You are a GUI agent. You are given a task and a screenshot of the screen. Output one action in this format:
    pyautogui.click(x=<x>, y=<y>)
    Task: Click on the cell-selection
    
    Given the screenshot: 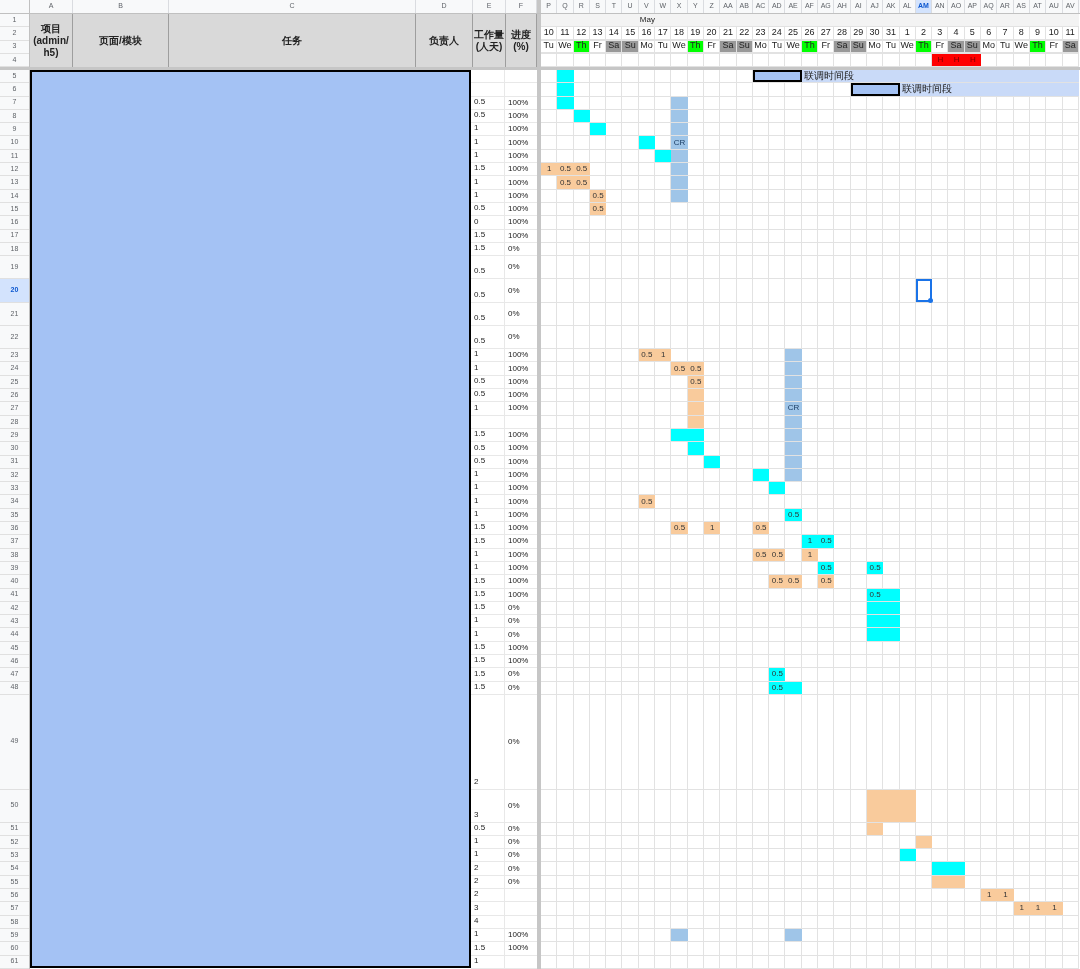 What is the action you would take?
    pyautogui.click(x=924, y=290)
    